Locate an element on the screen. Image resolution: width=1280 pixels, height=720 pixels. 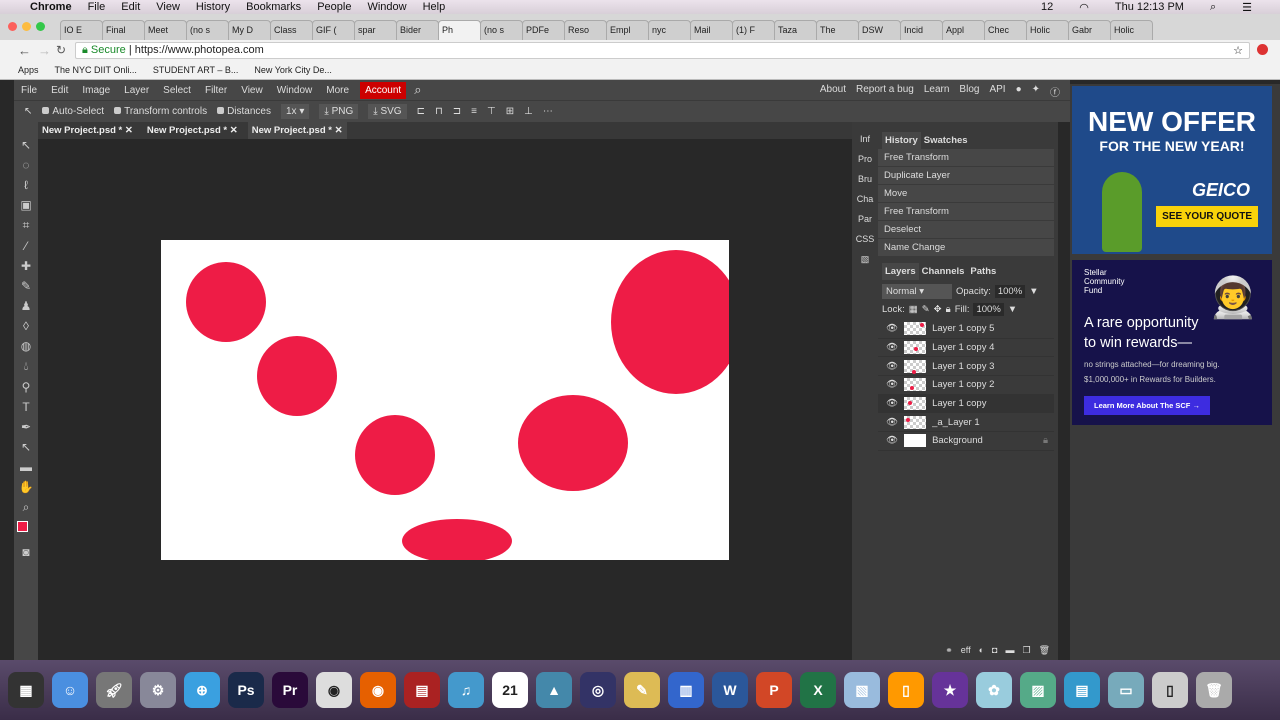
doc-tab-1: New Project.psd * ✕ is located at coordinates (87, 130).